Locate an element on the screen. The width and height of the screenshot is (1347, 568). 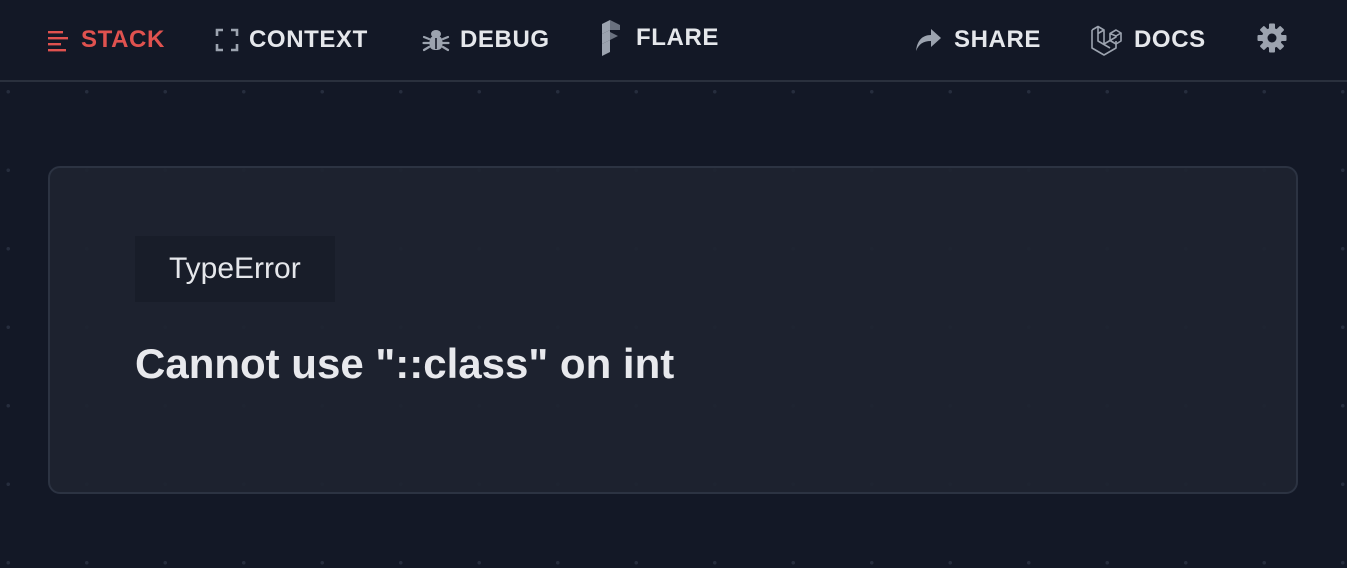
tab-debug: DEBUG is located at coordinates (486, 40).